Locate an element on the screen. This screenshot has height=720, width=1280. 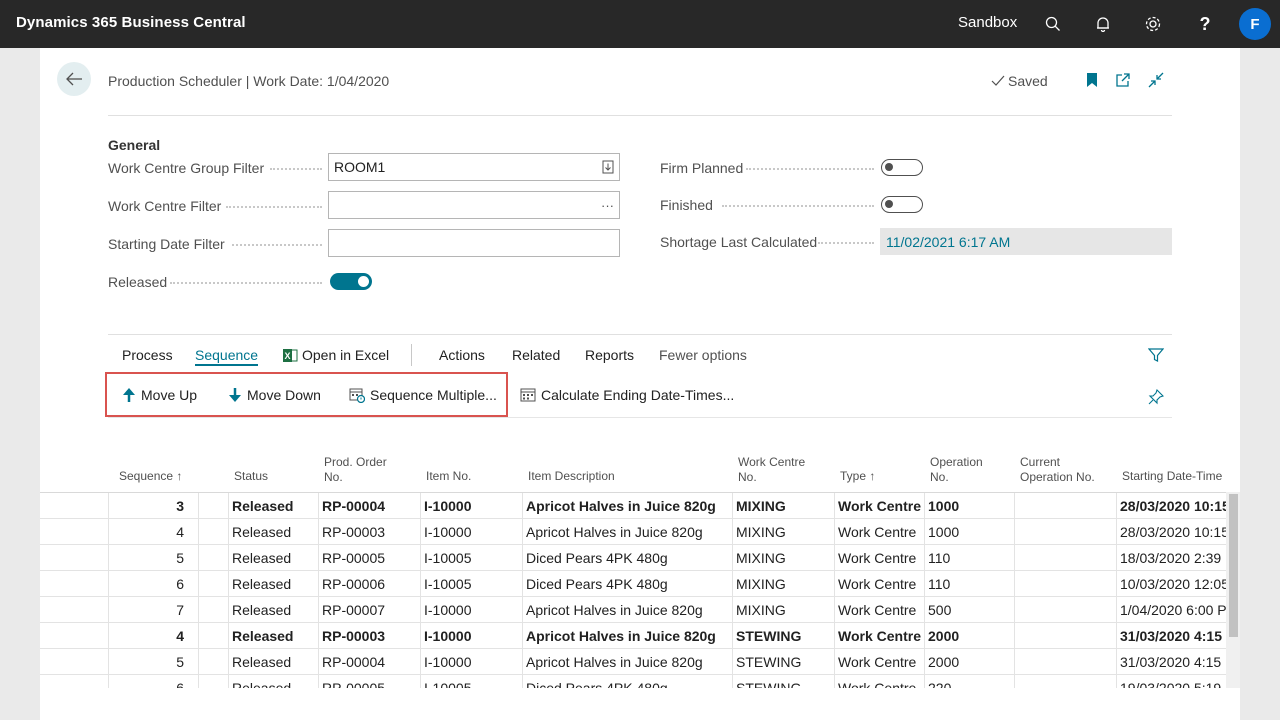
cell-start: 28/03/2020 10:15 AM is located at coordinates (1171, 506).